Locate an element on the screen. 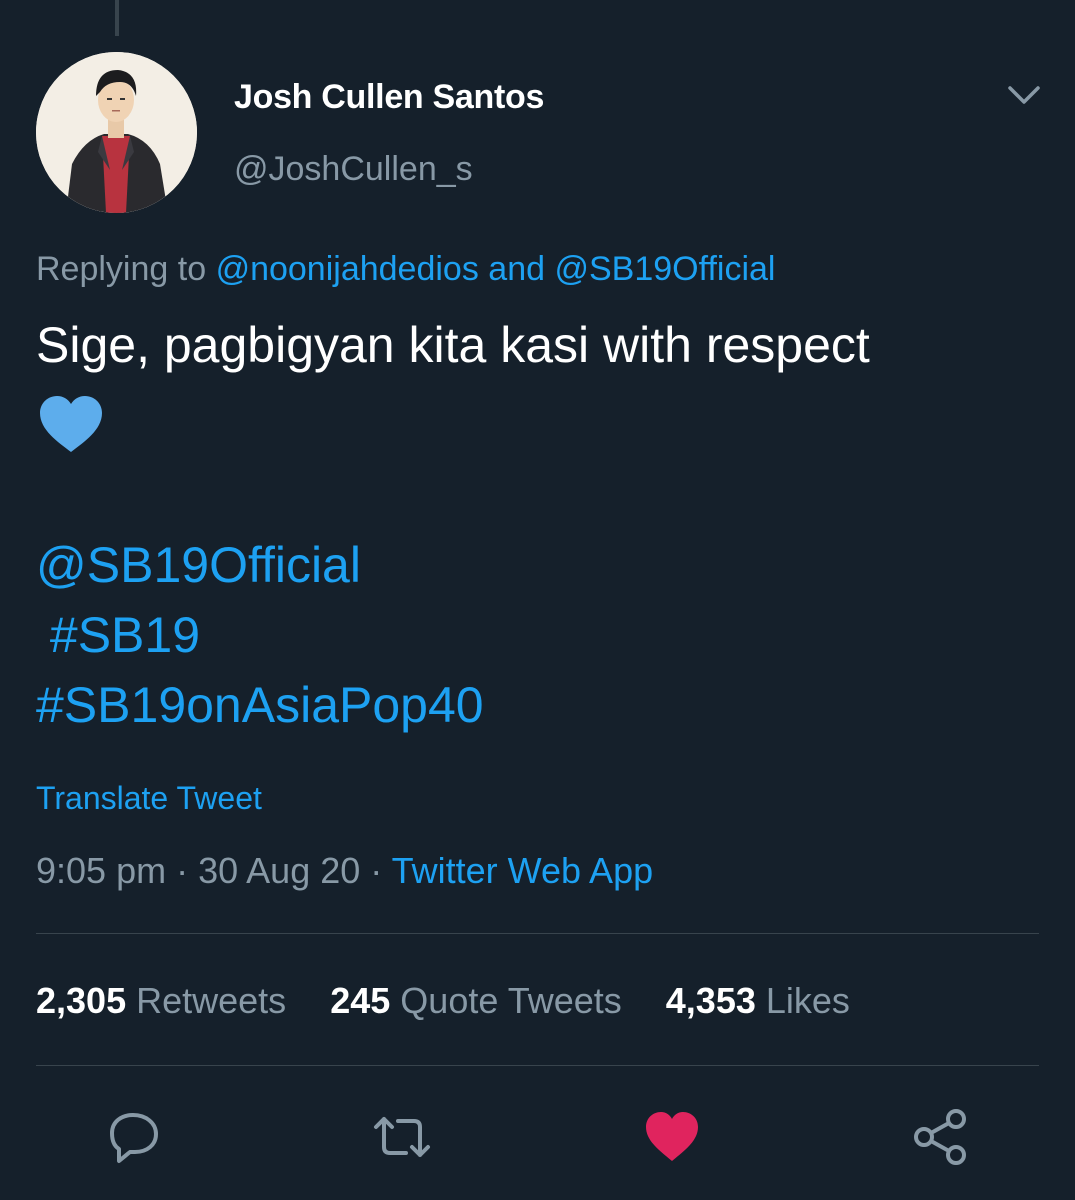 Image resolution: width=1075 pixels, height=1200 pixels. hashtag-link: #SB19 is located at coordinates (118, 635).